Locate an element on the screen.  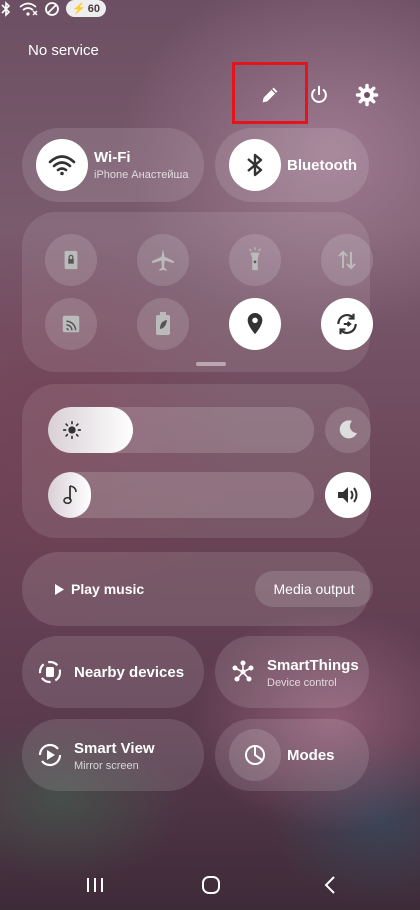
power-saving-toggle is located at coordinates (163, 324).